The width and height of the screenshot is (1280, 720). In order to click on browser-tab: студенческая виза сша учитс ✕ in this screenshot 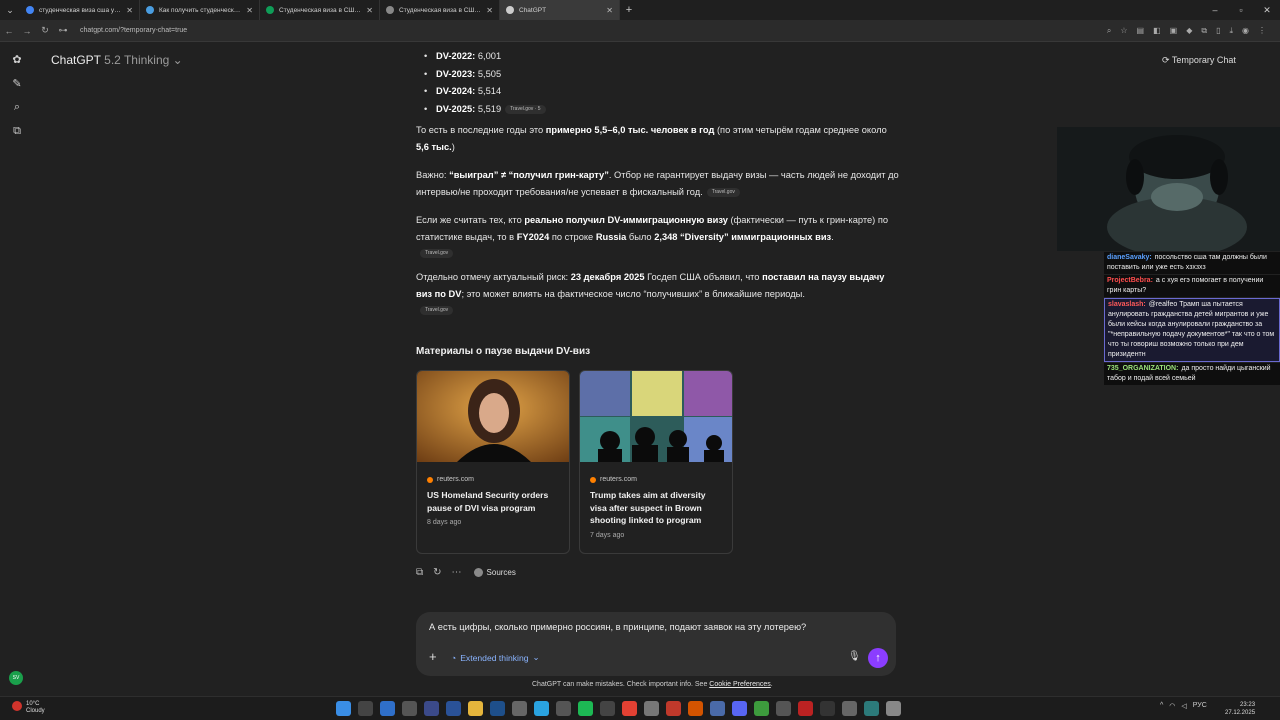, I will do `click(80, 10)`.